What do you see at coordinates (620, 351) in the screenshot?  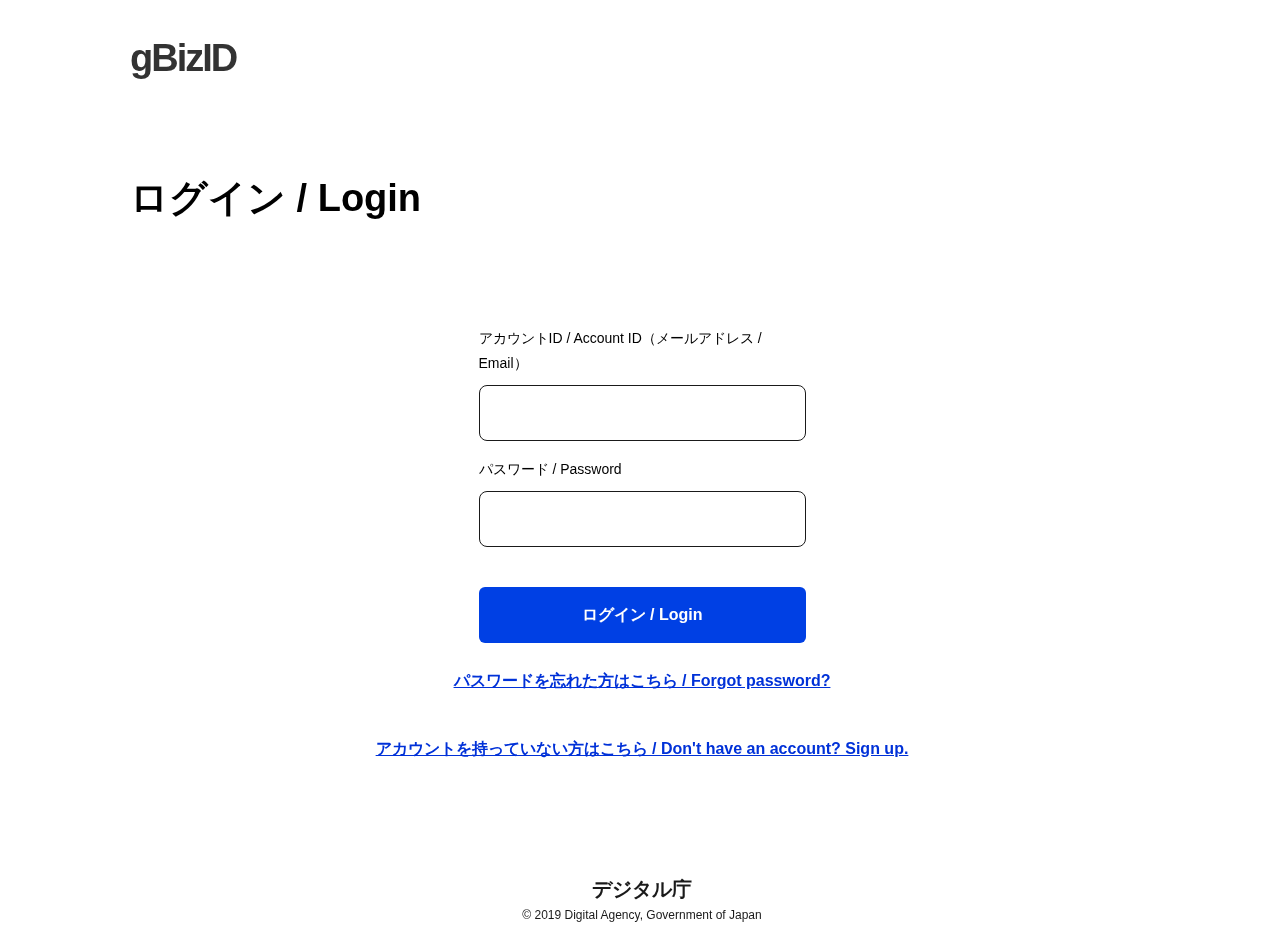 I see `field-label: アカウントID / Account ID（メールアドレス / Email）` at bounding box center [620, 351].